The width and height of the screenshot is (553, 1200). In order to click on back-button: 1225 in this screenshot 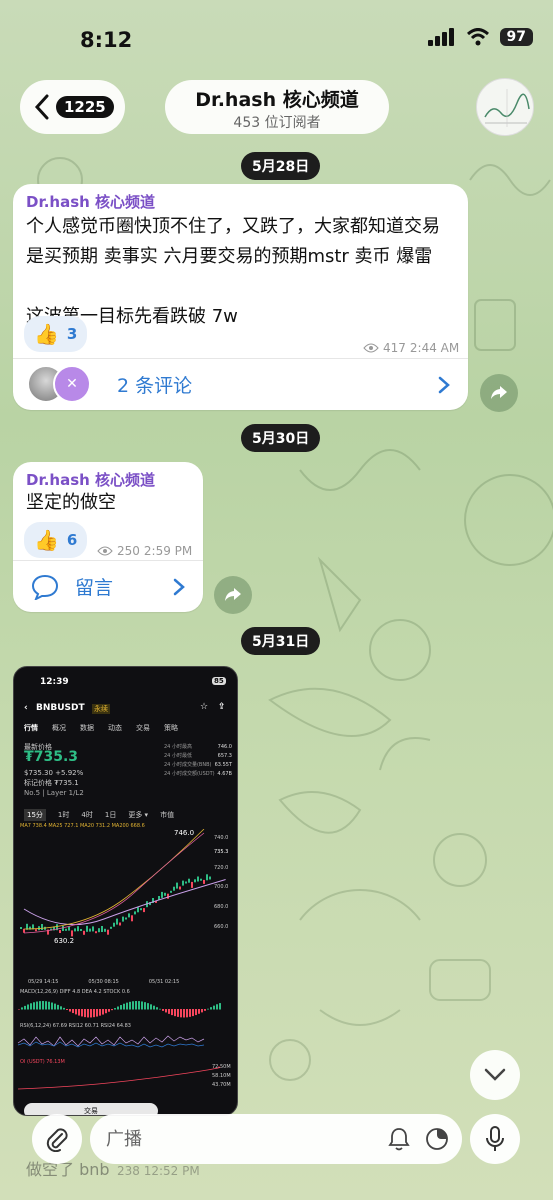, I will do `click(72, 107)`.